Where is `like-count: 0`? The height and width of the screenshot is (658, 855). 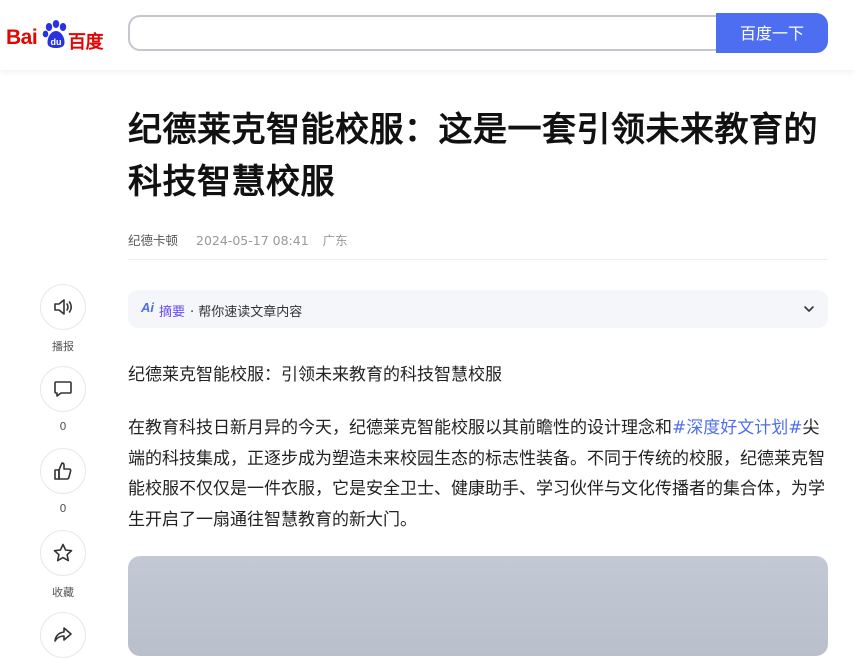 like-count: 0 is located at coordinates (63, 508).